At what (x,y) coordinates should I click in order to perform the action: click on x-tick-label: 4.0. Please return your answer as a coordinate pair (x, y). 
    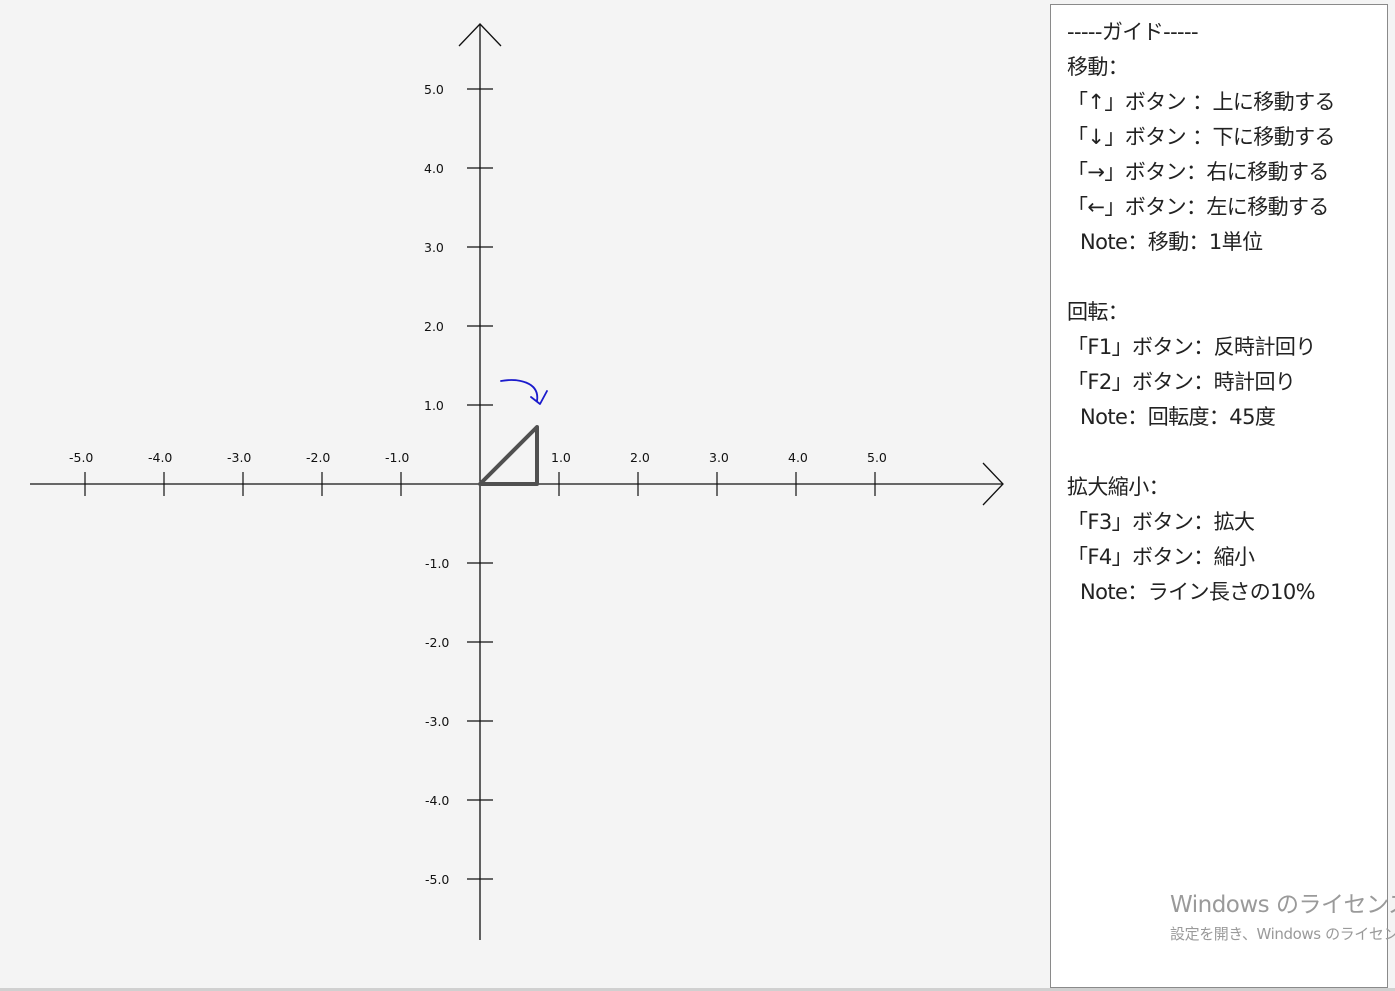
    Looking at the image, I should click on (798, 457).